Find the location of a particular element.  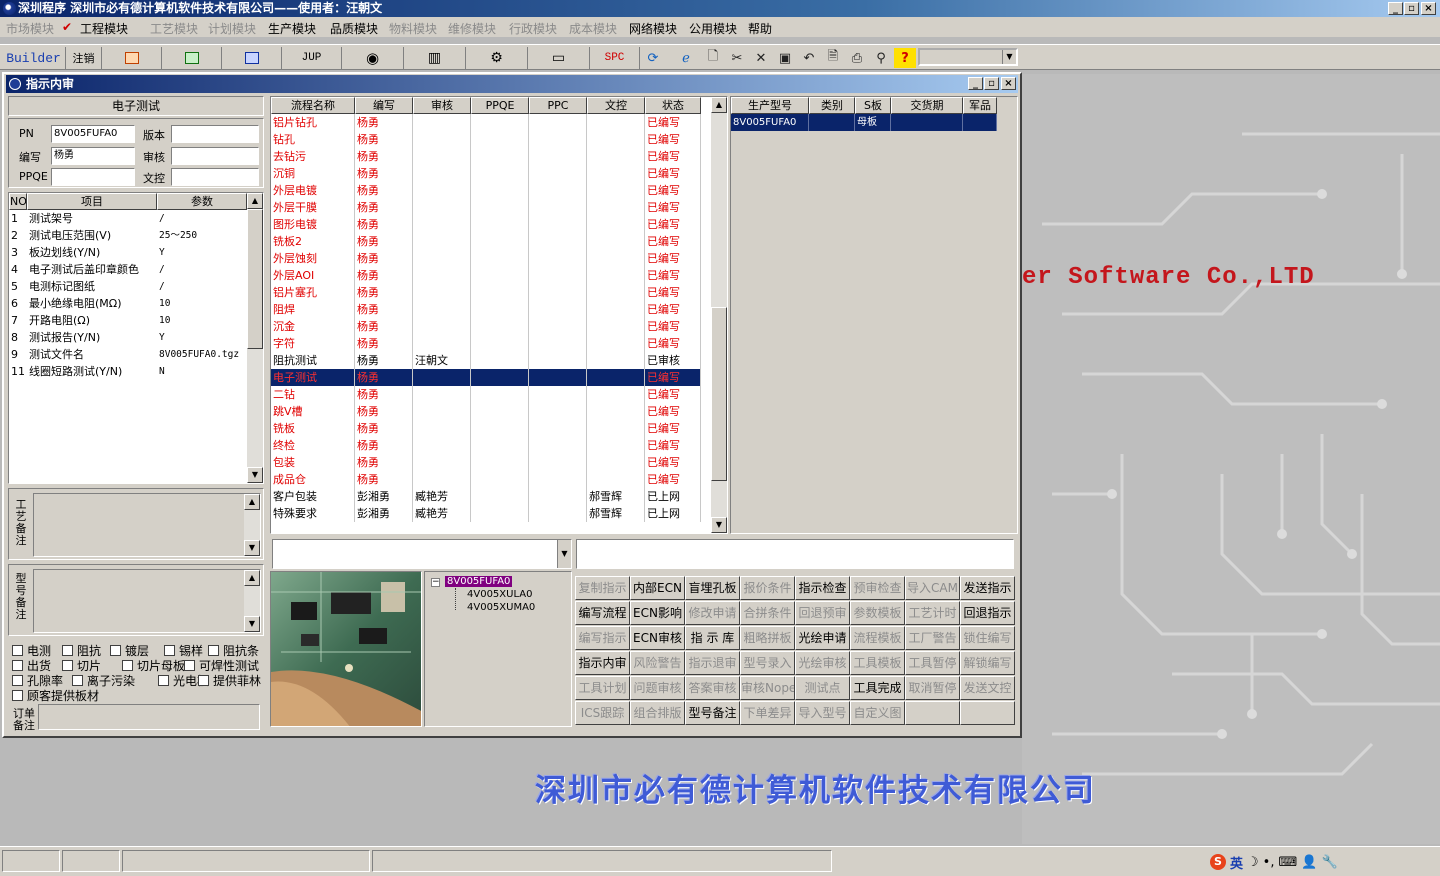

menu-item: 生产模块 is located at coordinates (292, 28).